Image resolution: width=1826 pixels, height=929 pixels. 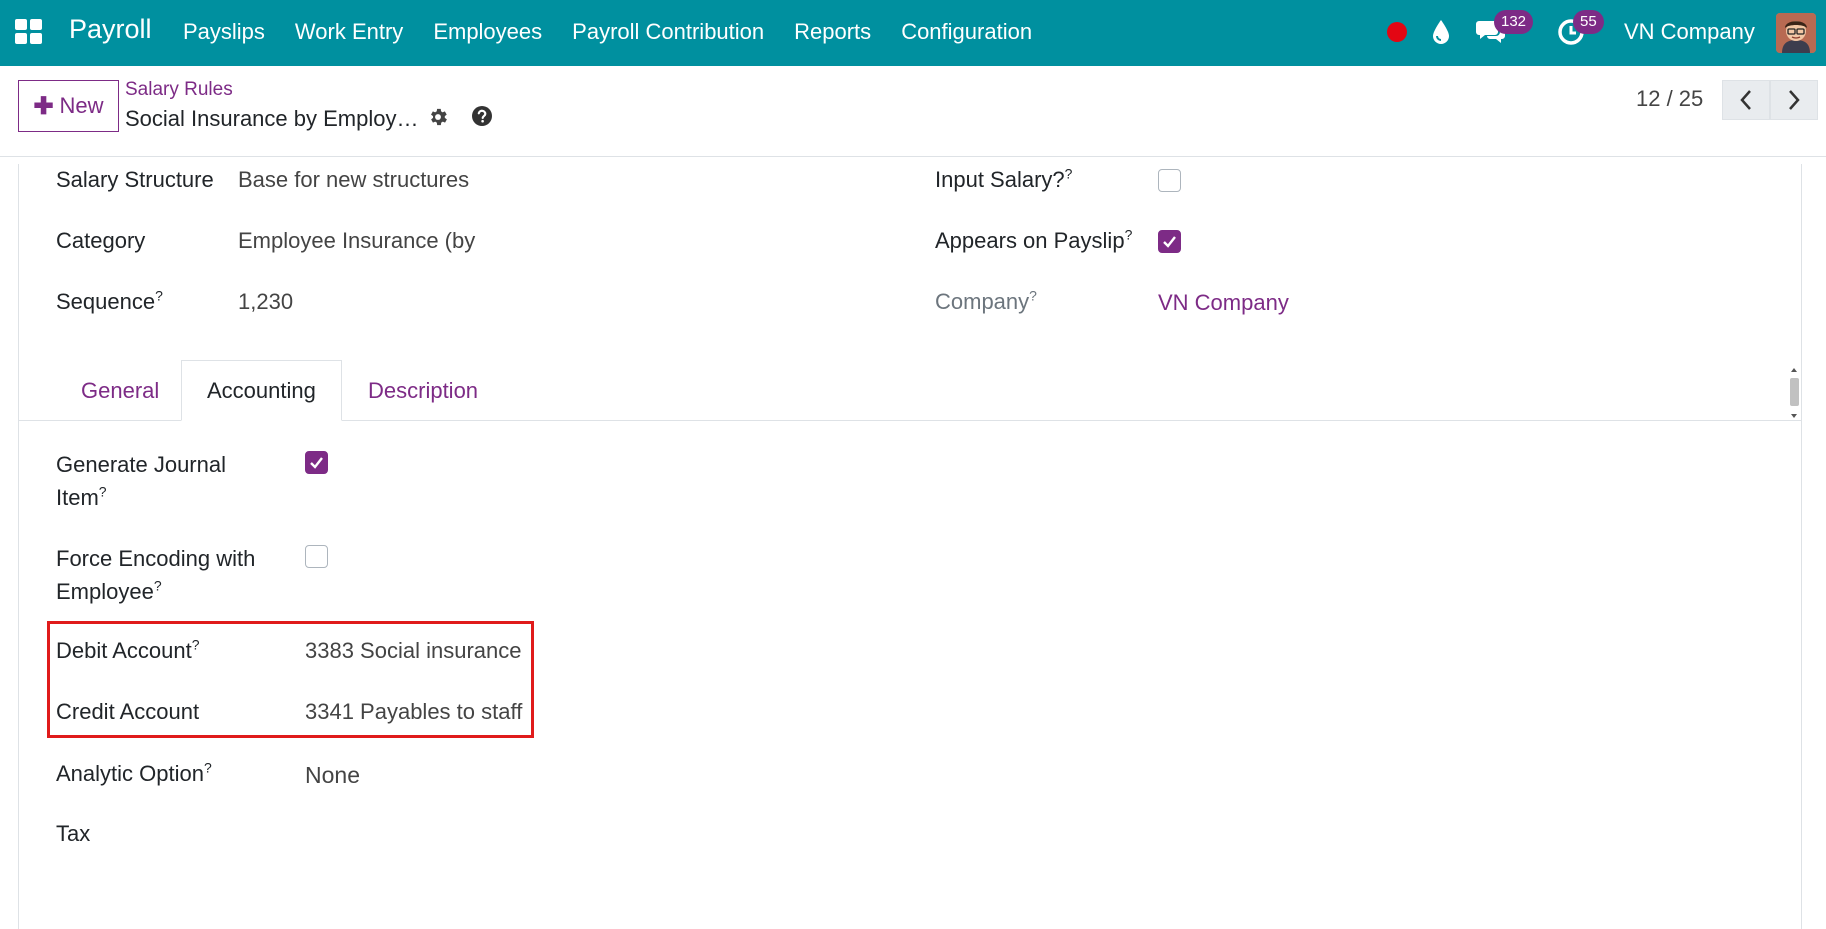 What do you see at coordinates (986, 300) in the screenshot?
I see `company-label: Company?` at bounding box center [986, 300].